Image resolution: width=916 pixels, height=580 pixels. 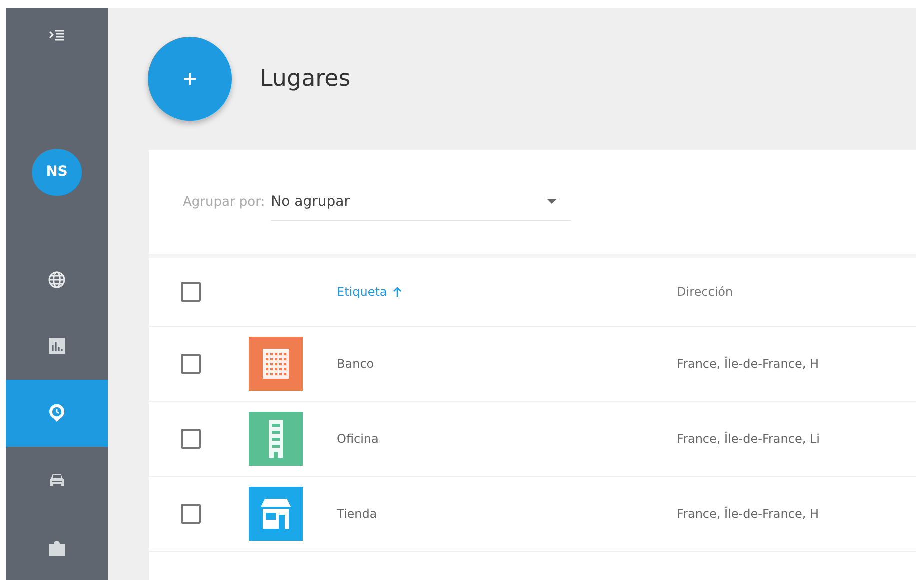 I want to click on address-cell-text: France, Île-de-France, Li, so click(x=749, y=439).